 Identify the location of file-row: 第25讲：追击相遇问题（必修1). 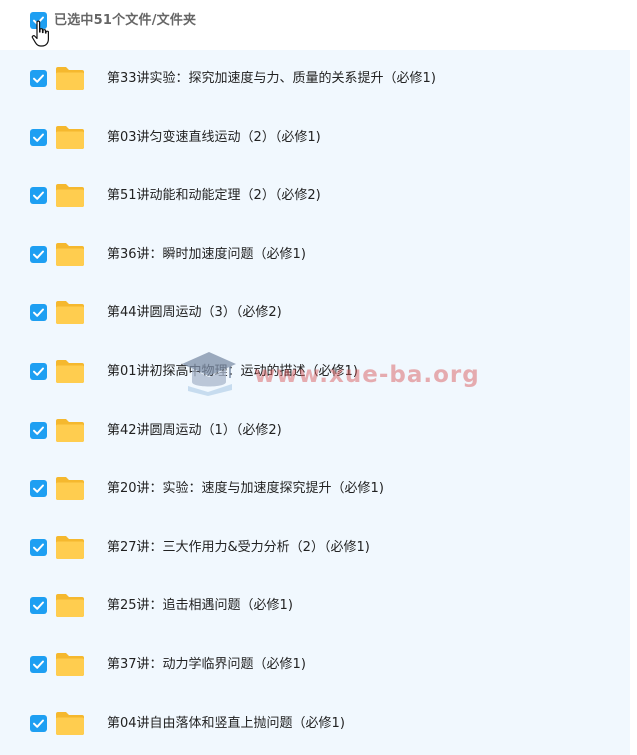
(315, 606).